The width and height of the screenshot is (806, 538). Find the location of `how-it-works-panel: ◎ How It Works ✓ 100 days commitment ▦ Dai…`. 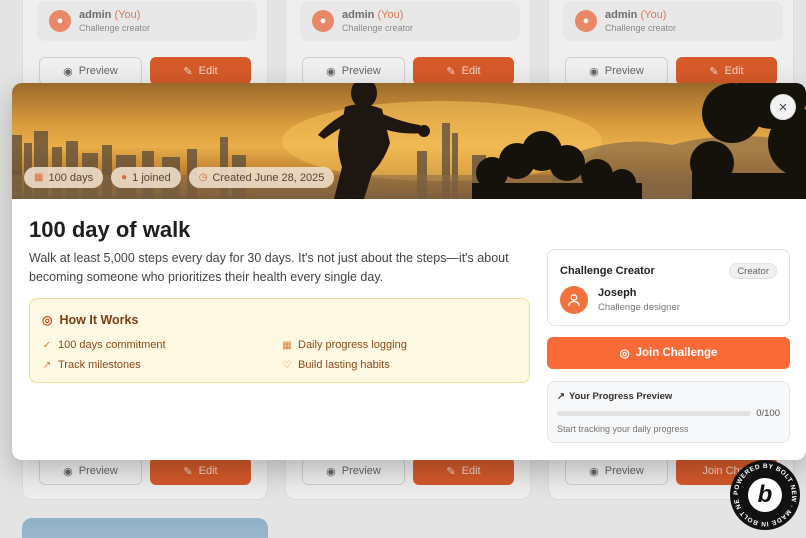

how-it-works-panel: ◎ How It Works ✓ 100 days commitment ▦ Dai… is located at coordinates (279, 340).